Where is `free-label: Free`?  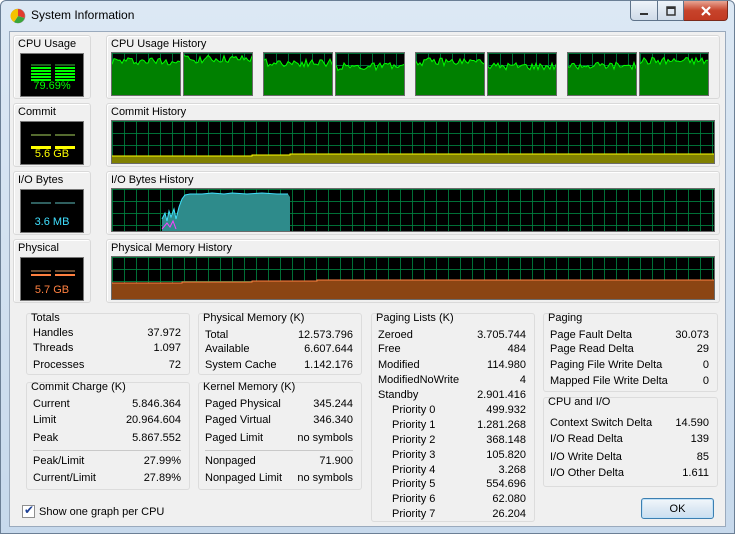
free-label: Free is located at coordinates (389, 349).